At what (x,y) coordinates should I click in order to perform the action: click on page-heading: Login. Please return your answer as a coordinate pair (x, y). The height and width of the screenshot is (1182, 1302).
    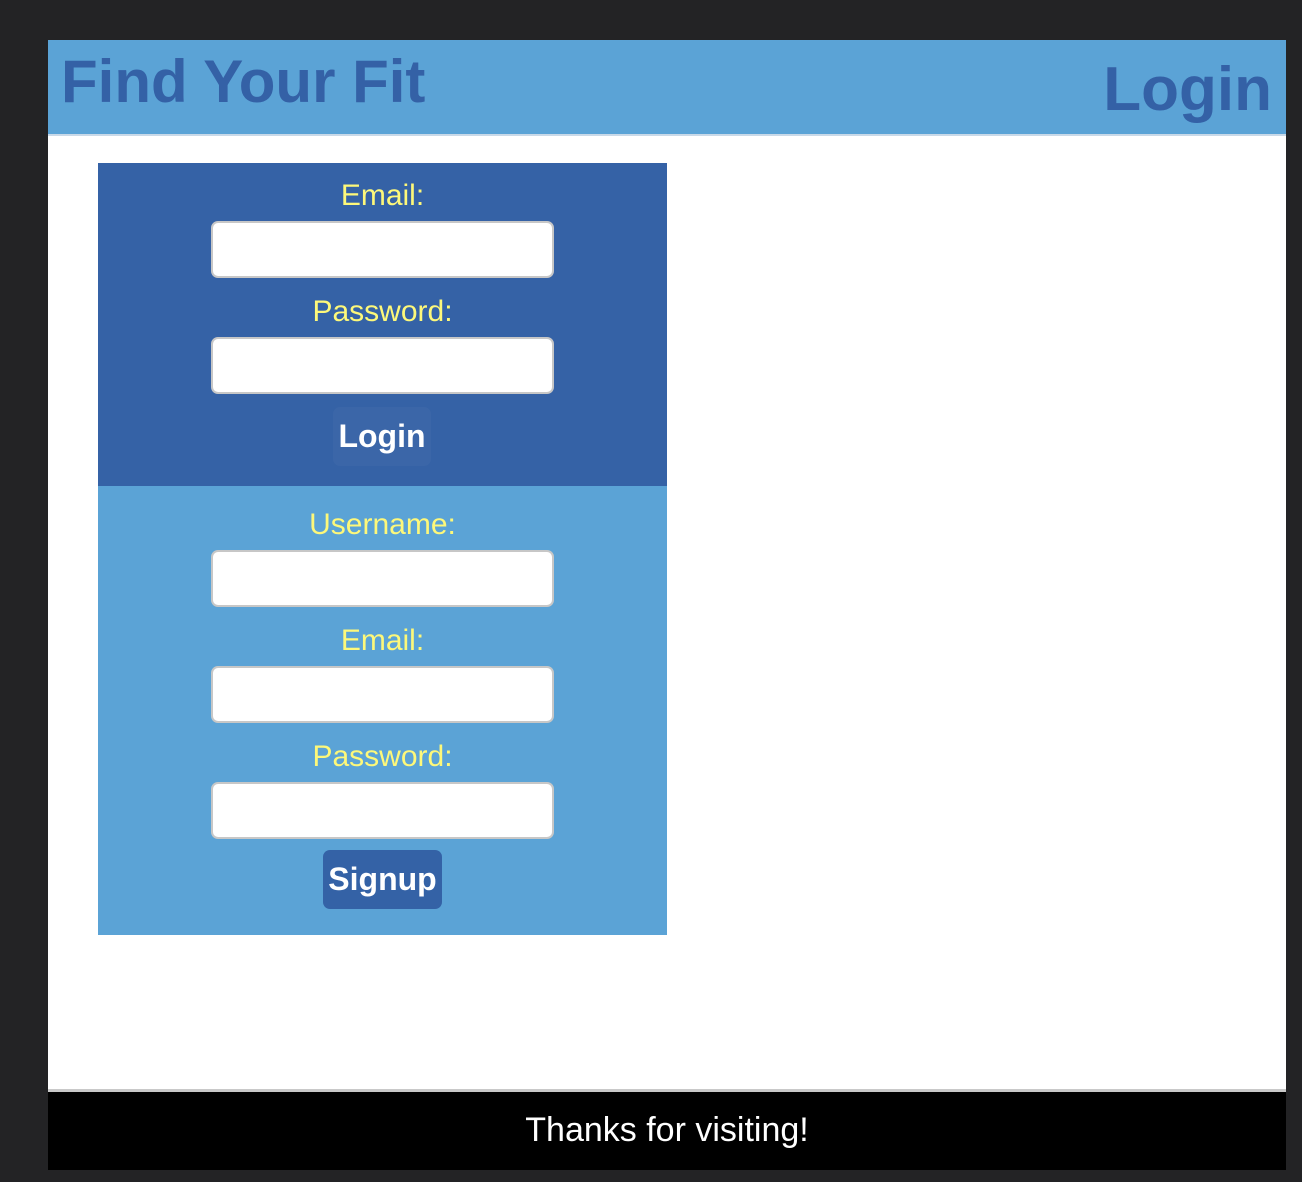
    Looking at the image, I should click on (1187, 89).